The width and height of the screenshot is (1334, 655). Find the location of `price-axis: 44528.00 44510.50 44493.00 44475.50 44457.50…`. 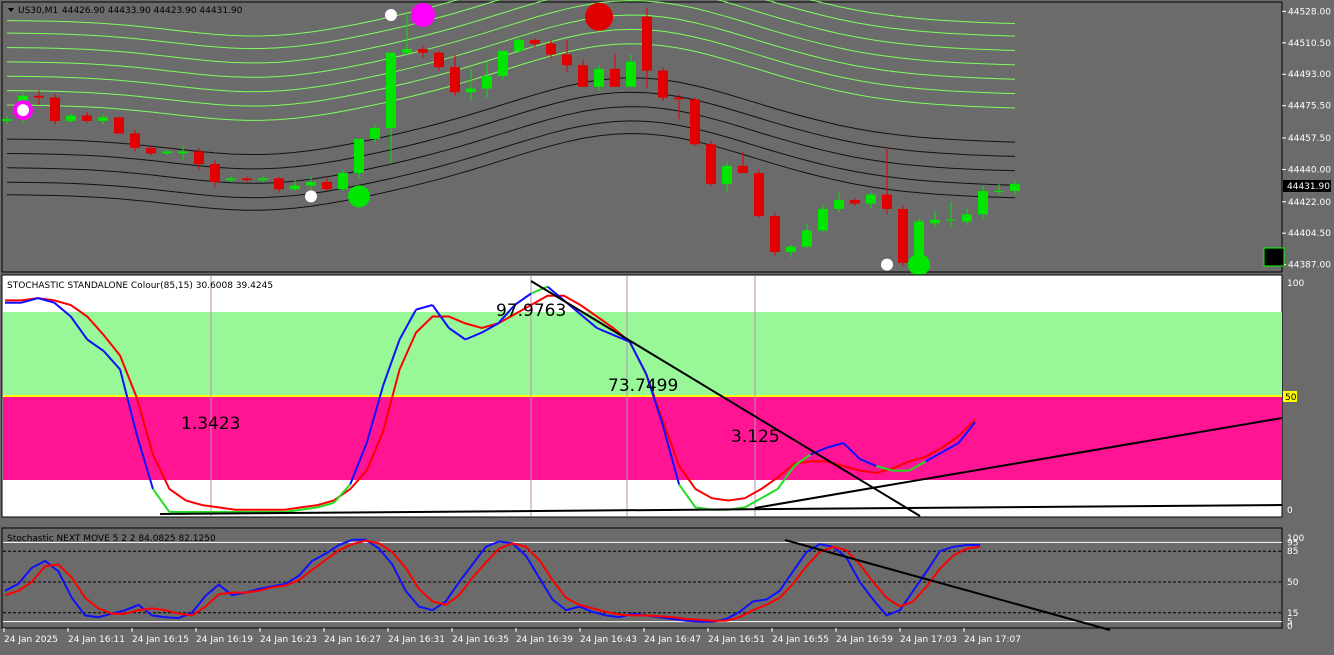

price-axis: 44528.00 44510.50 44493.00 44475.50 44457.50… is located at coordinates (1306, 139).